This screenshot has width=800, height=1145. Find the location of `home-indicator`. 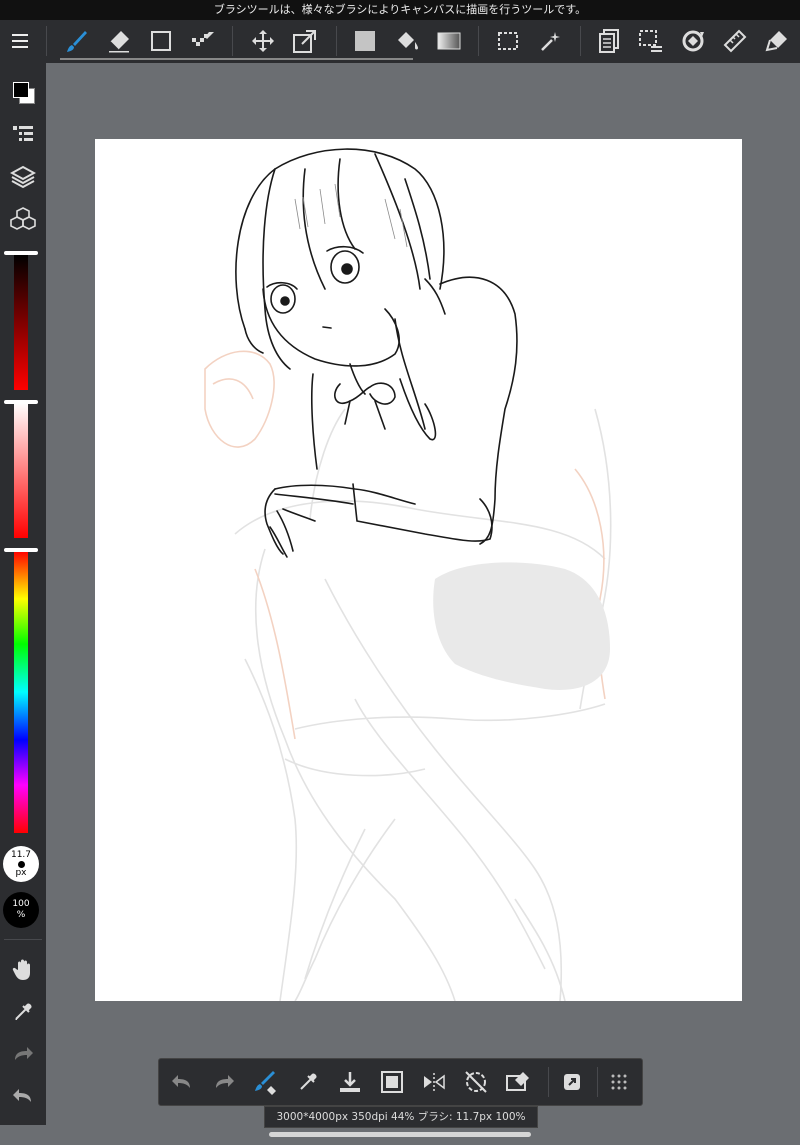

home-indicator is located at coordinates (400, 1134).